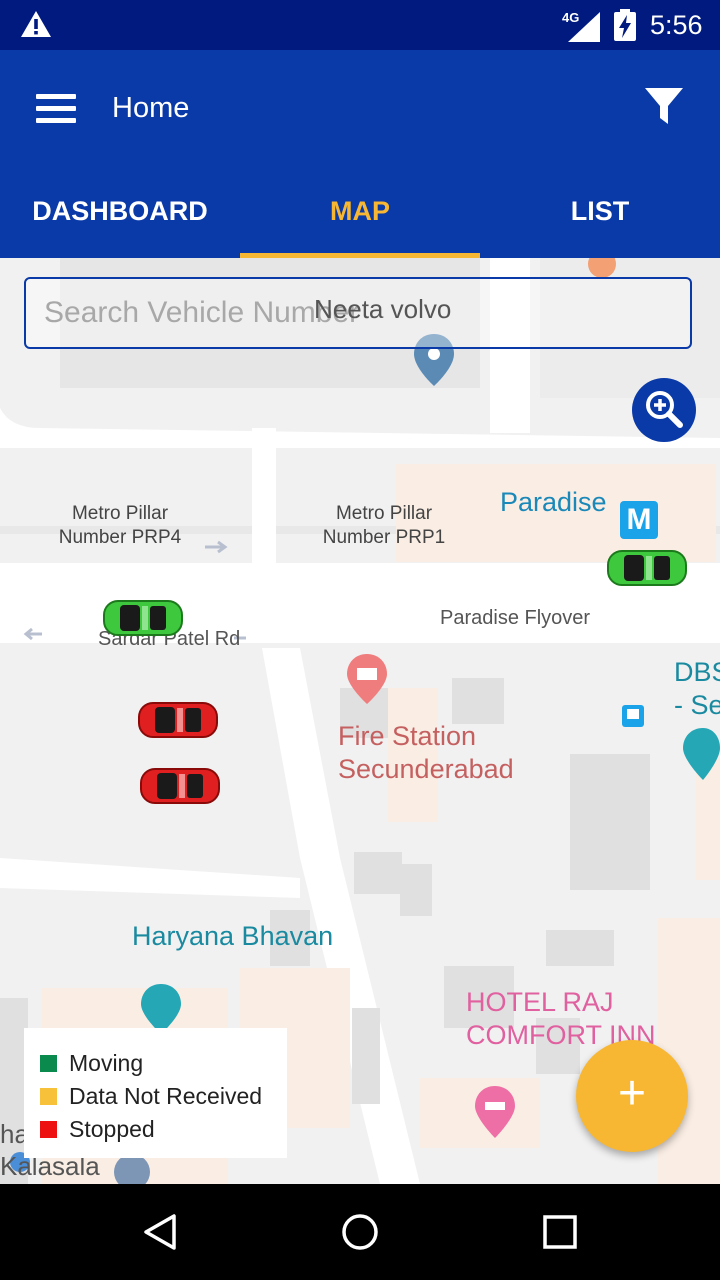 The height and width of the screenshot is (1280, 720). Describe the element at coordinates (664, 106) in the screenshot. I see `filter-icon` at that location.